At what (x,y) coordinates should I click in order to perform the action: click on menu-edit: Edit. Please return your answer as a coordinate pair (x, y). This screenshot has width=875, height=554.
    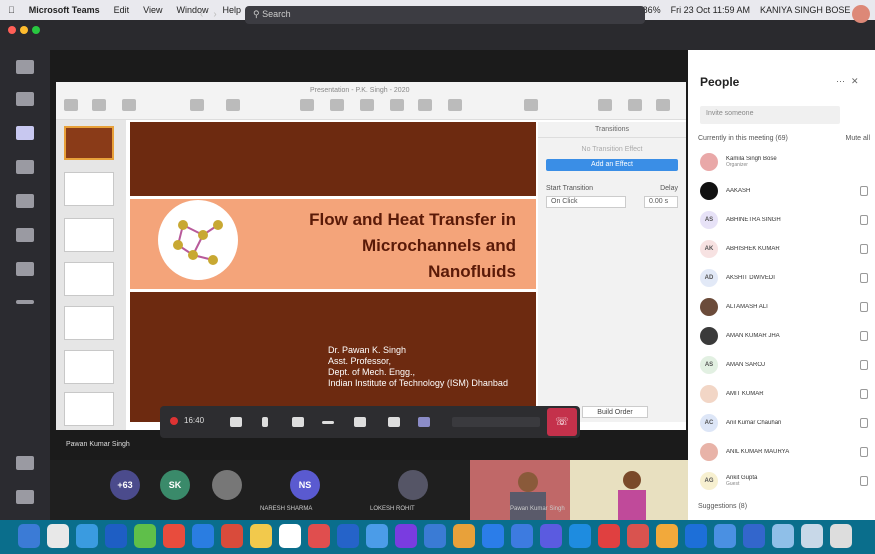
    Looking at the image, I should click on (122, 10).